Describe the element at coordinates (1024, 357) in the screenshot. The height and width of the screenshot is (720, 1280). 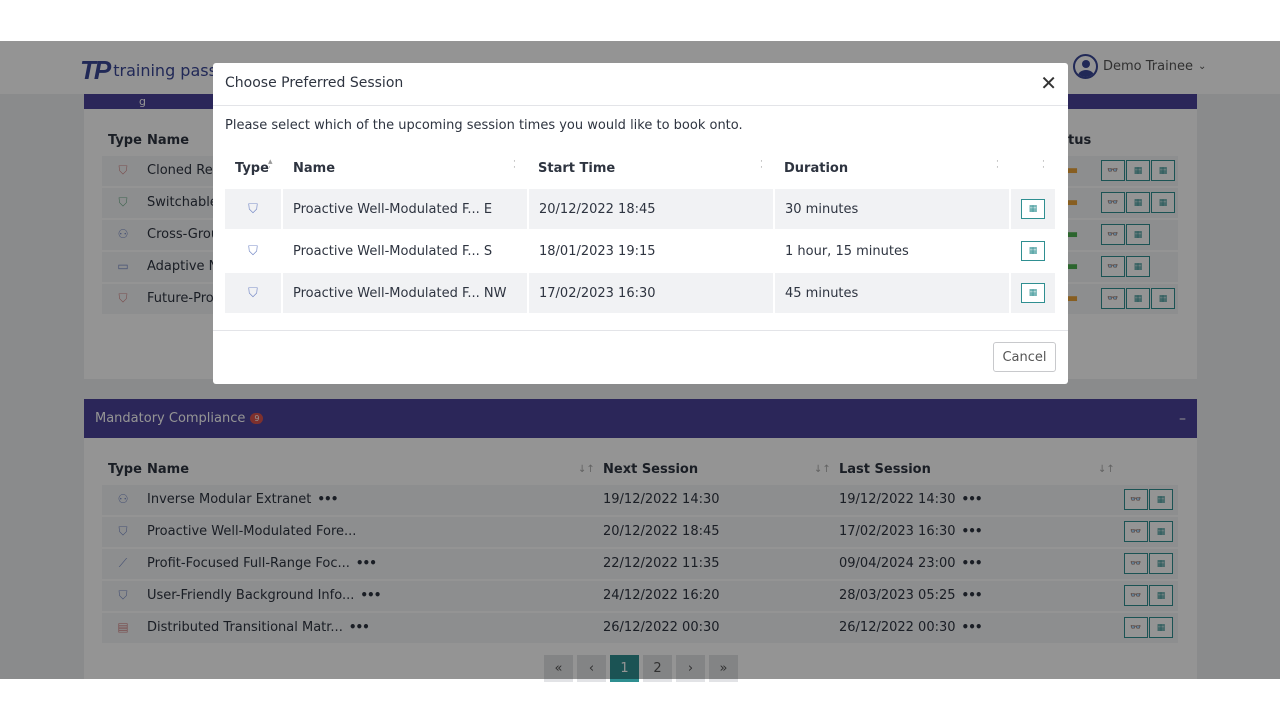
I see `cancel-button: Cancel` at that location.